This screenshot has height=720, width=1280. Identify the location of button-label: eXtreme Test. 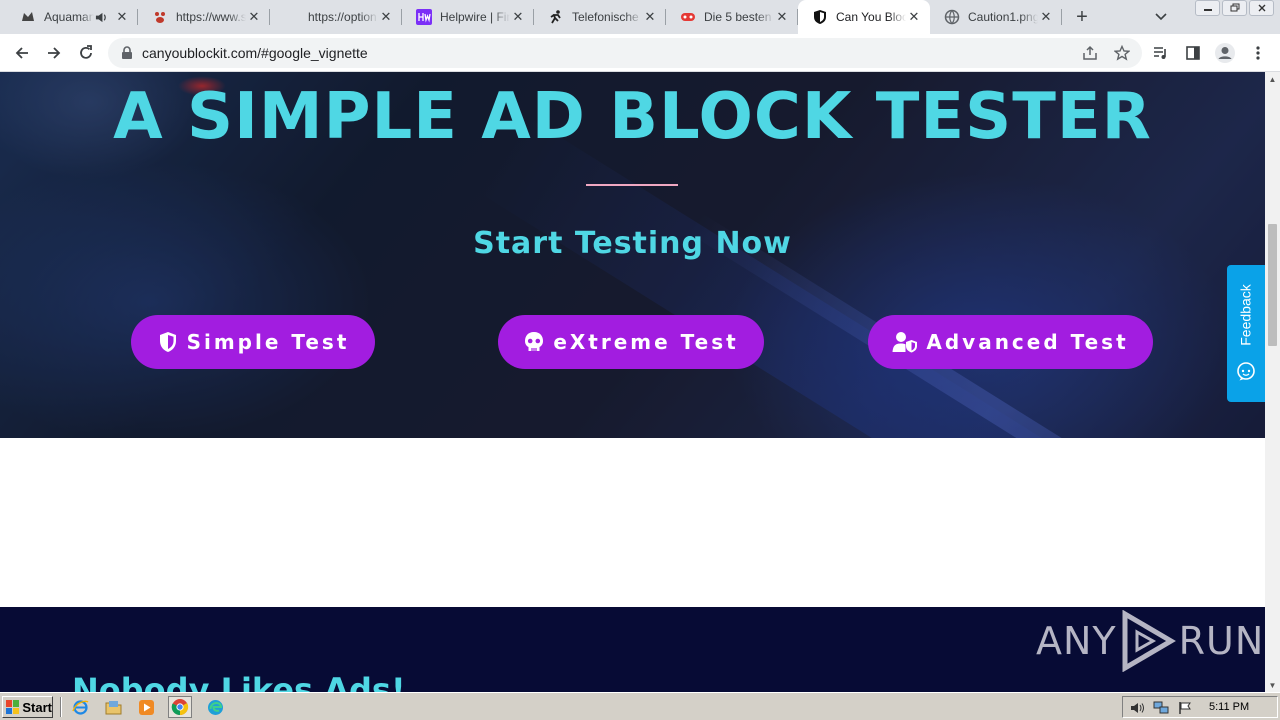
(646, 342).